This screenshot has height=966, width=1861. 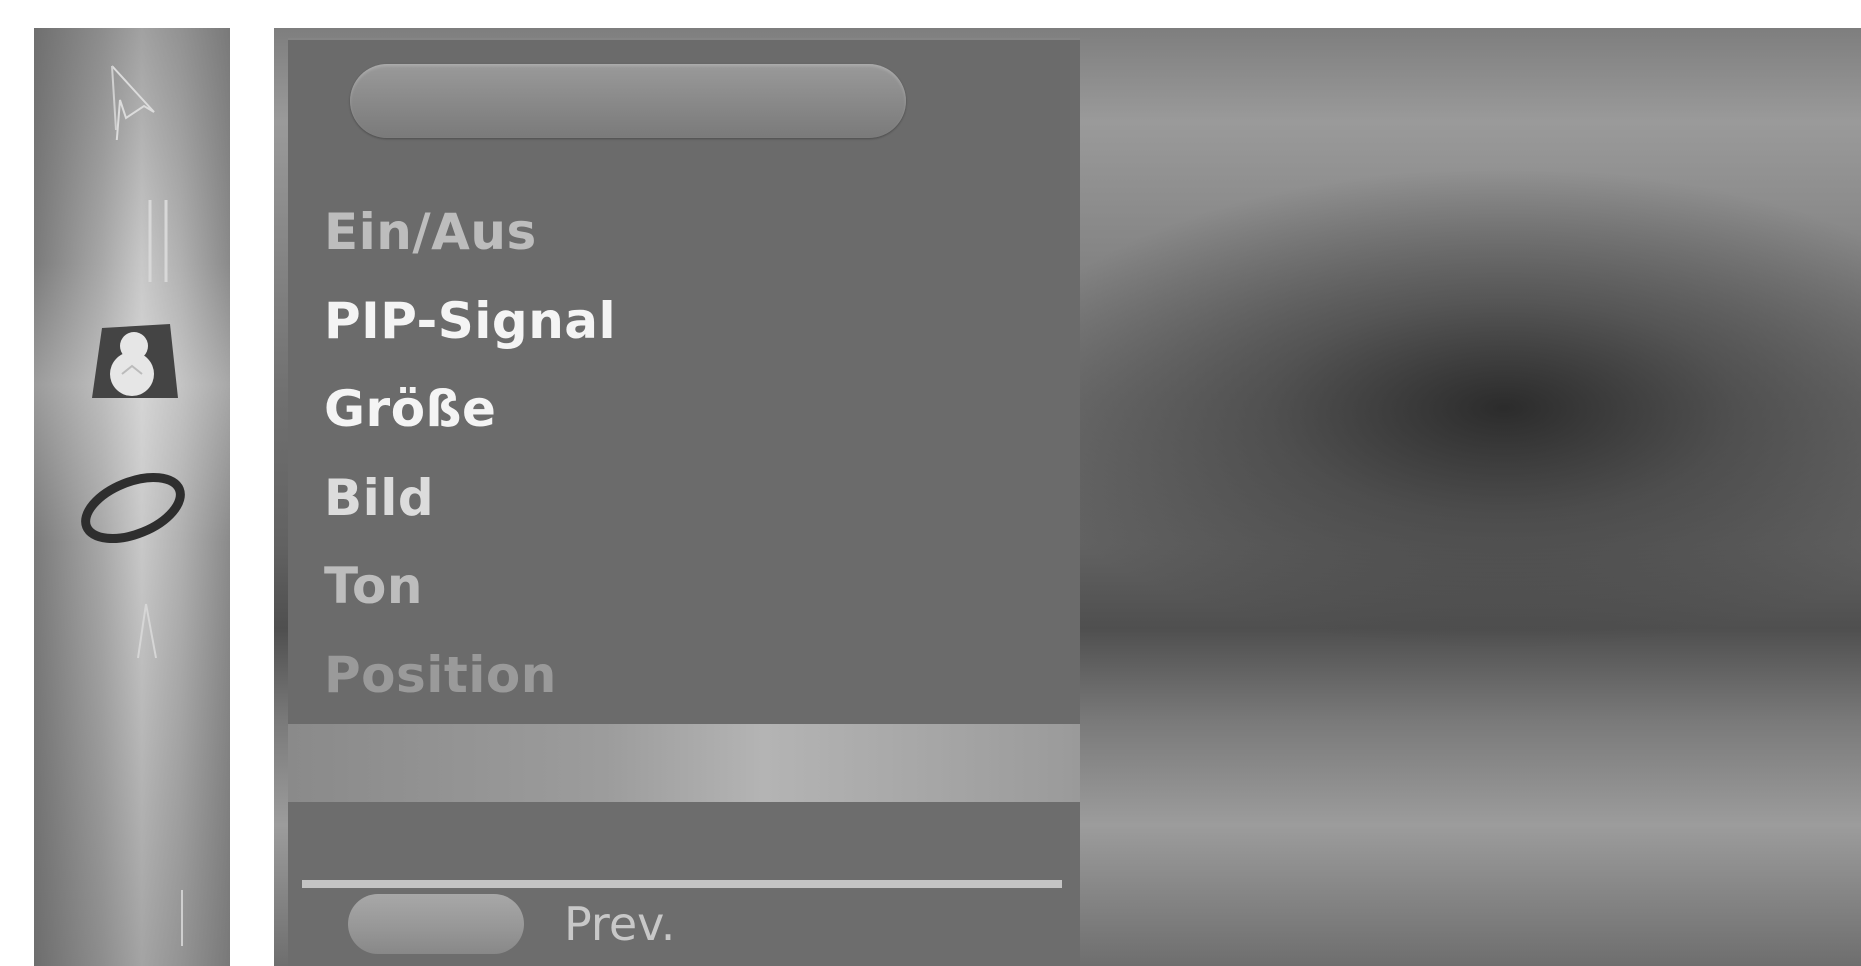 What do you see at coordinates (159, 243) in the screenshot?
I see `audio-icon` at bounding box center [159, 243].